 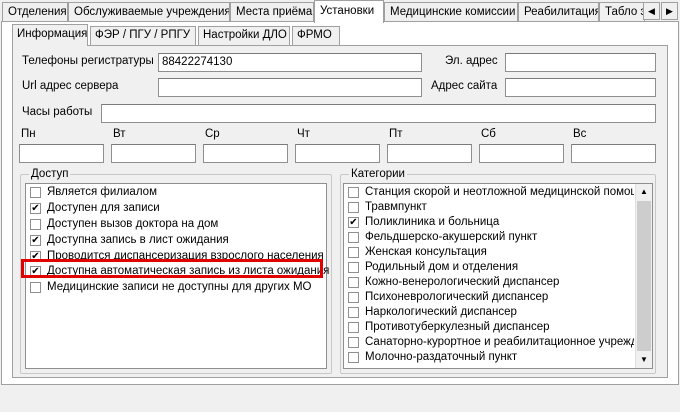 I want to click on category-item-label: Психоневрологический диспансер, so click(x=457, y=297).